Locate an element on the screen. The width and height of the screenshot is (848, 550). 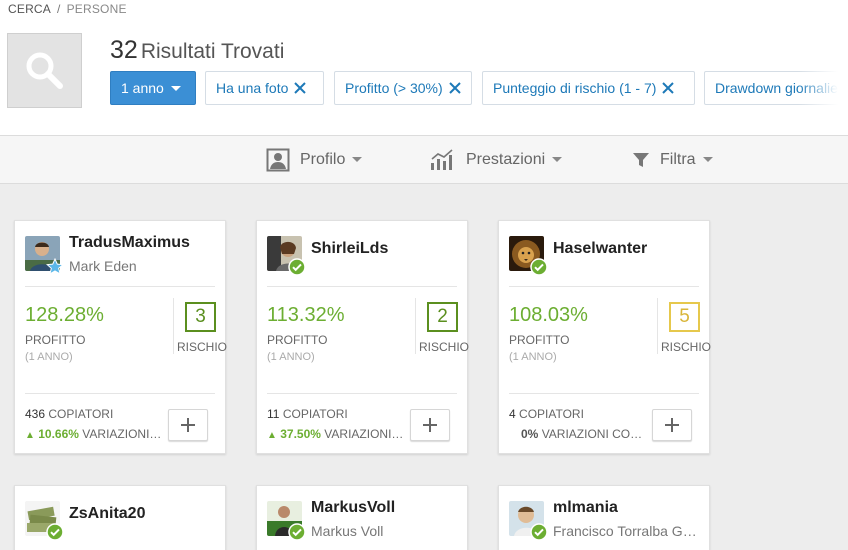
copiers-number: 4 is located at coordinates (512, 414).